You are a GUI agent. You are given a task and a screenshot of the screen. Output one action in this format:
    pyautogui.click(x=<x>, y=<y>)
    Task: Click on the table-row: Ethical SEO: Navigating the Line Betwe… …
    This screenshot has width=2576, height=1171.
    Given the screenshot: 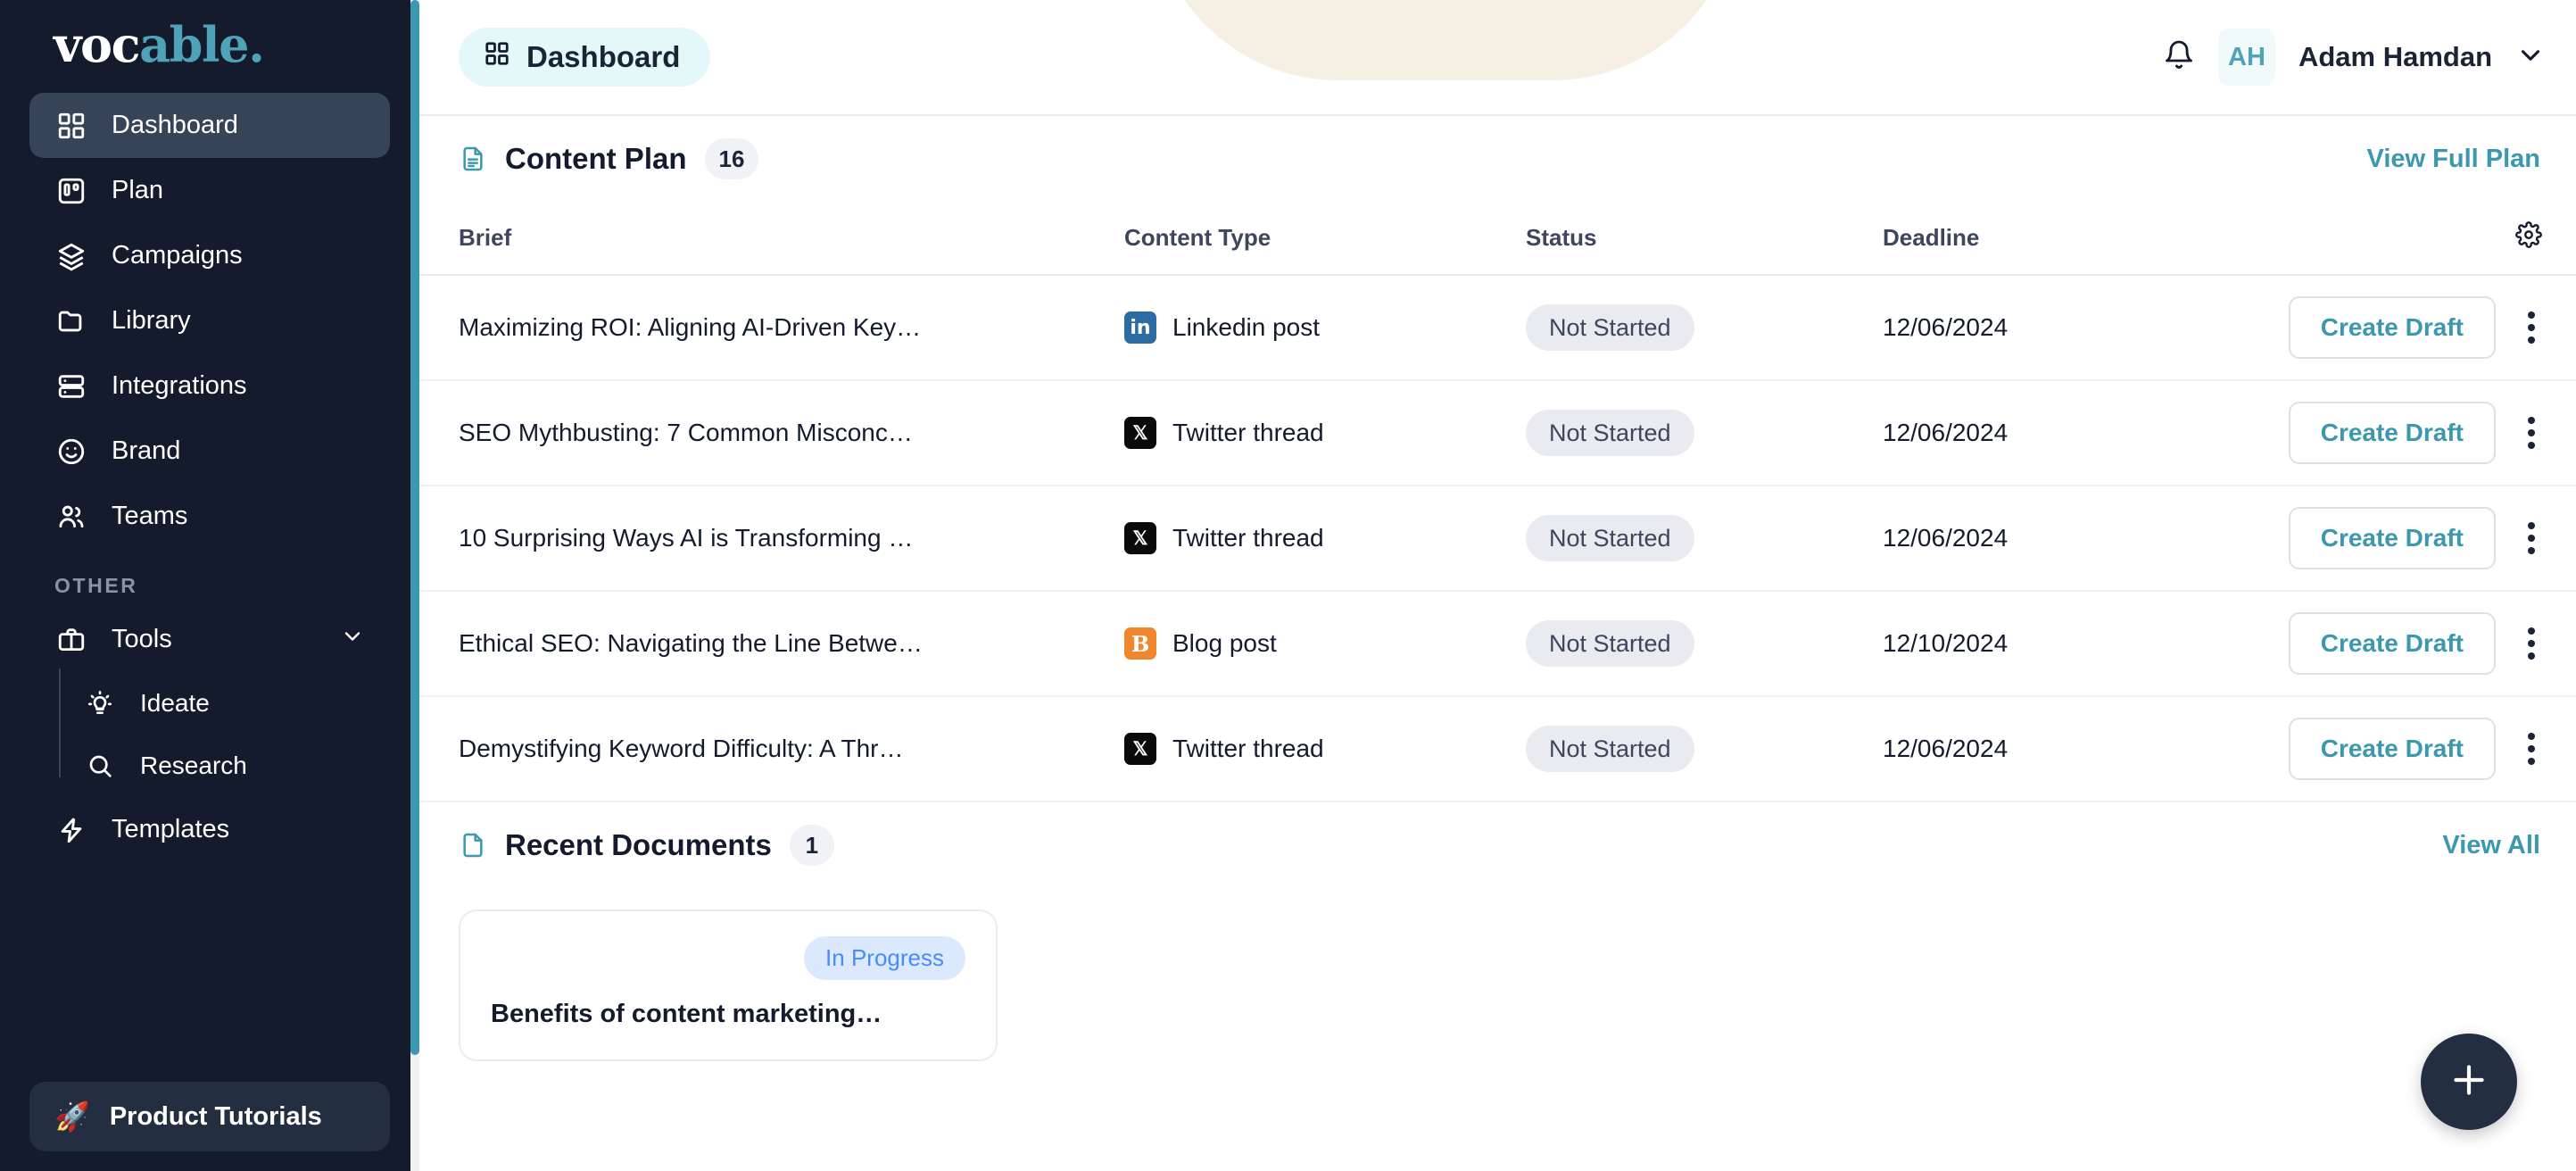 What is the action you would take?
    pyautogui.click(x=1497, y=644)
    